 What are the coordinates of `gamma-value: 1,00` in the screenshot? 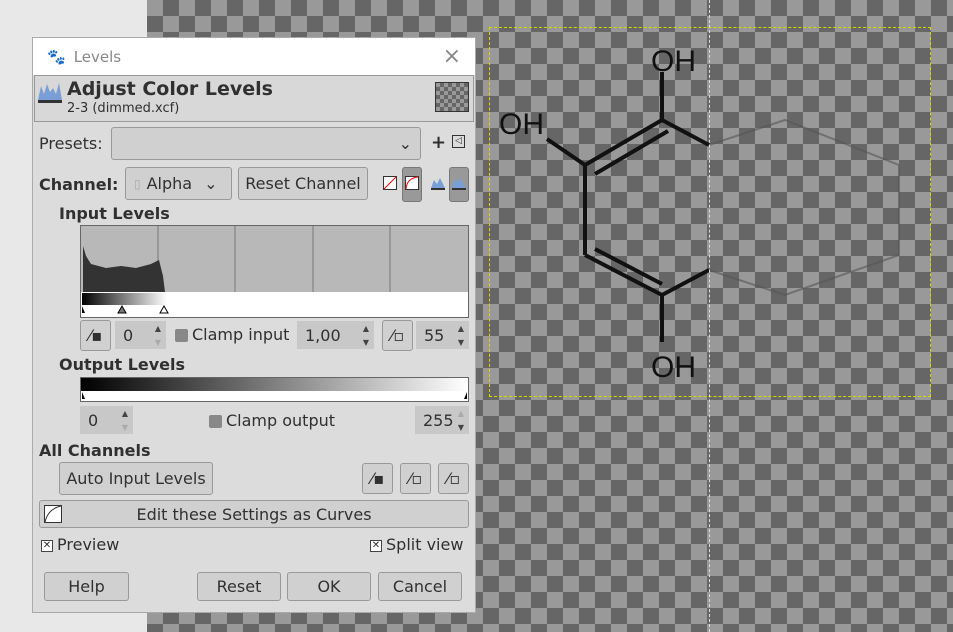 It's located at (323, 335).